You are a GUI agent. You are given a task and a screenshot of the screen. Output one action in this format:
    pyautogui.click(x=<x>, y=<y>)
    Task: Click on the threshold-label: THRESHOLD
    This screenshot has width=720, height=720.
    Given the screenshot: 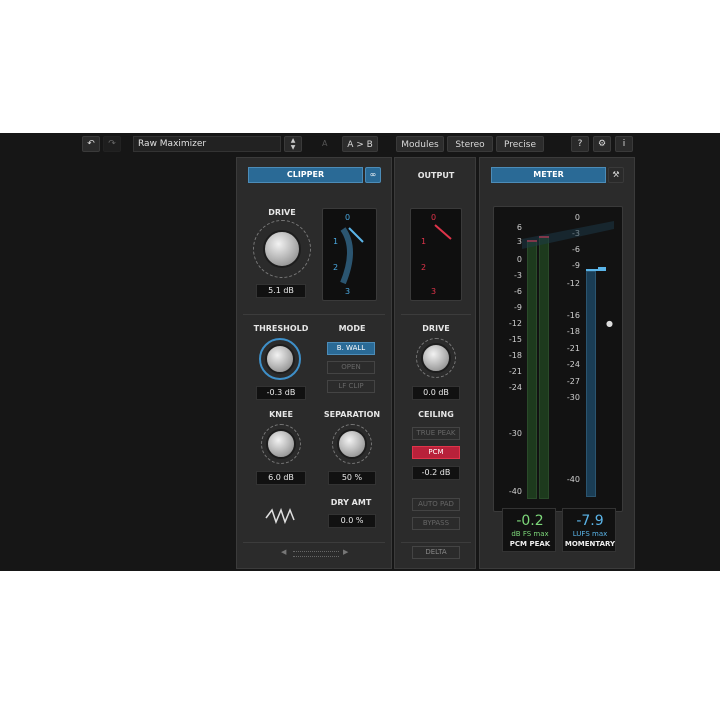 What is the action you would take?
    pyautogui.click(x=281, y=328)
    